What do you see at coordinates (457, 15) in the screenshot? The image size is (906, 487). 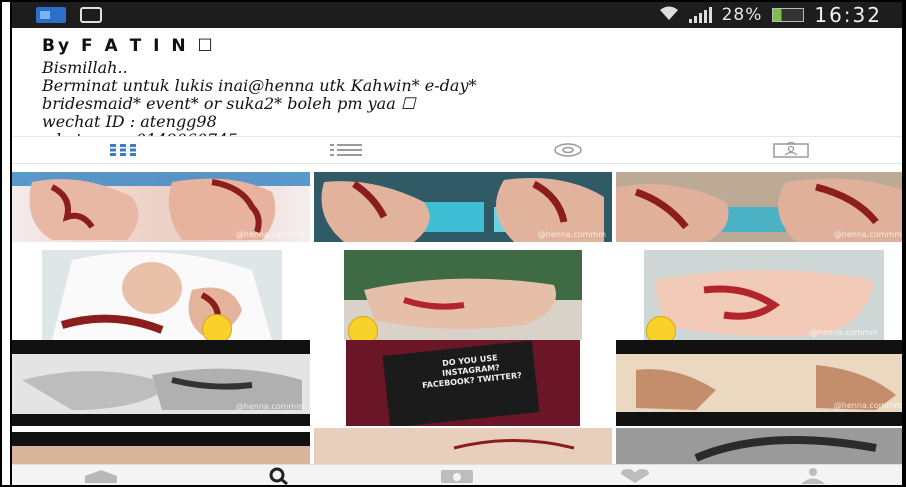 I see `status-bar: 28% 16:32` at bounding box center [457, 15].